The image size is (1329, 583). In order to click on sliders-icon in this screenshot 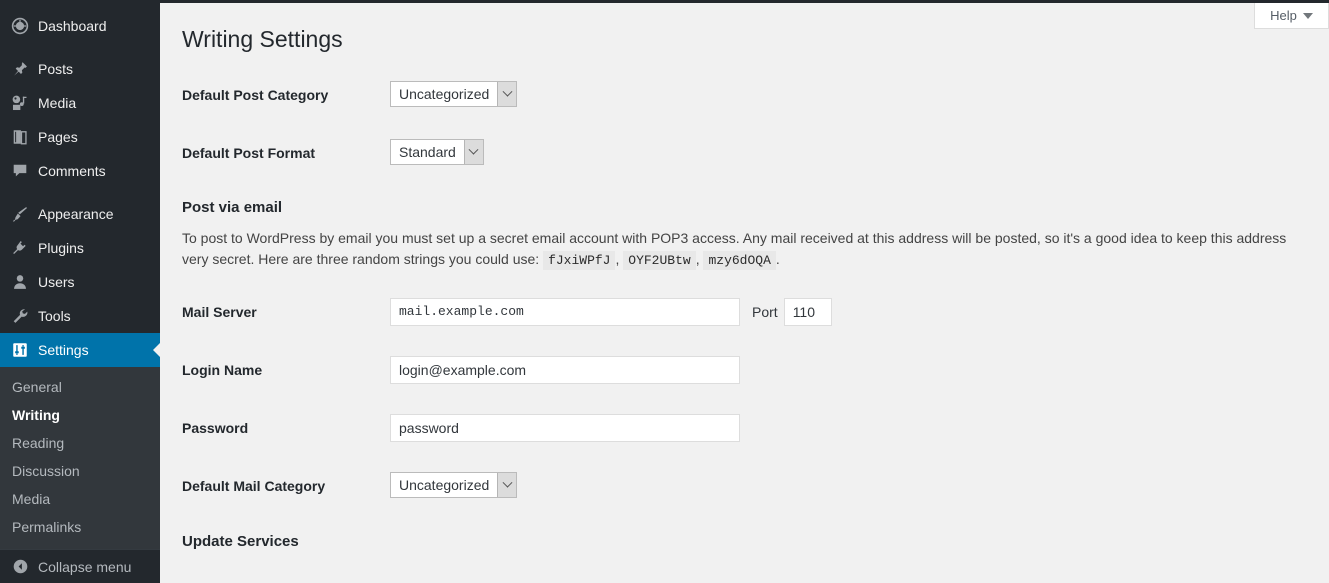, I will do `click(20, 350)`.